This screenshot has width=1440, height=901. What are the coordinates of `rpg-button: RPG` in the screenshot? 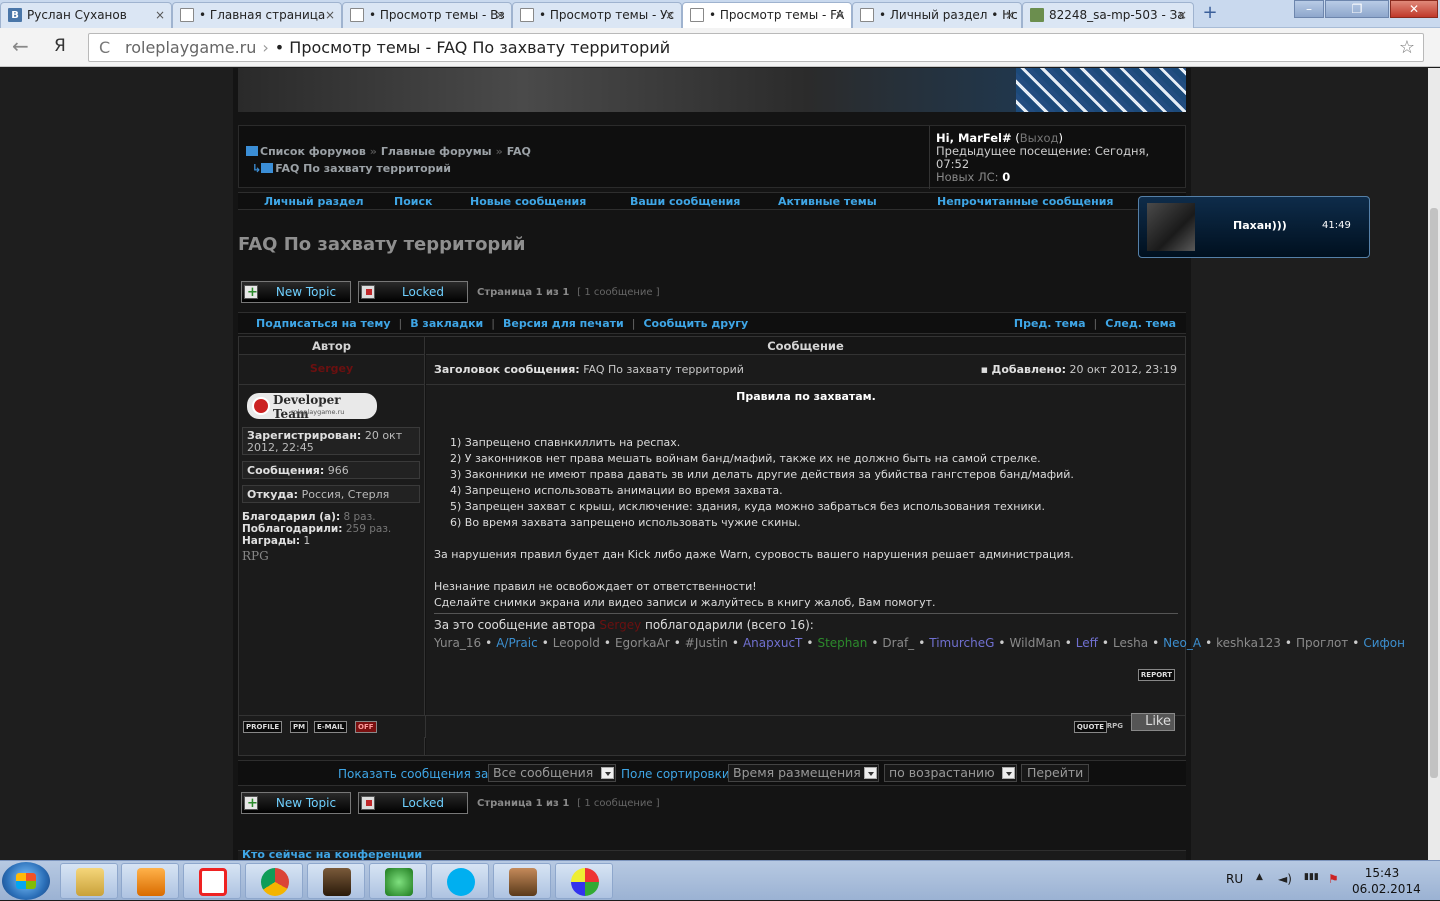 It's located at (1115, 727).